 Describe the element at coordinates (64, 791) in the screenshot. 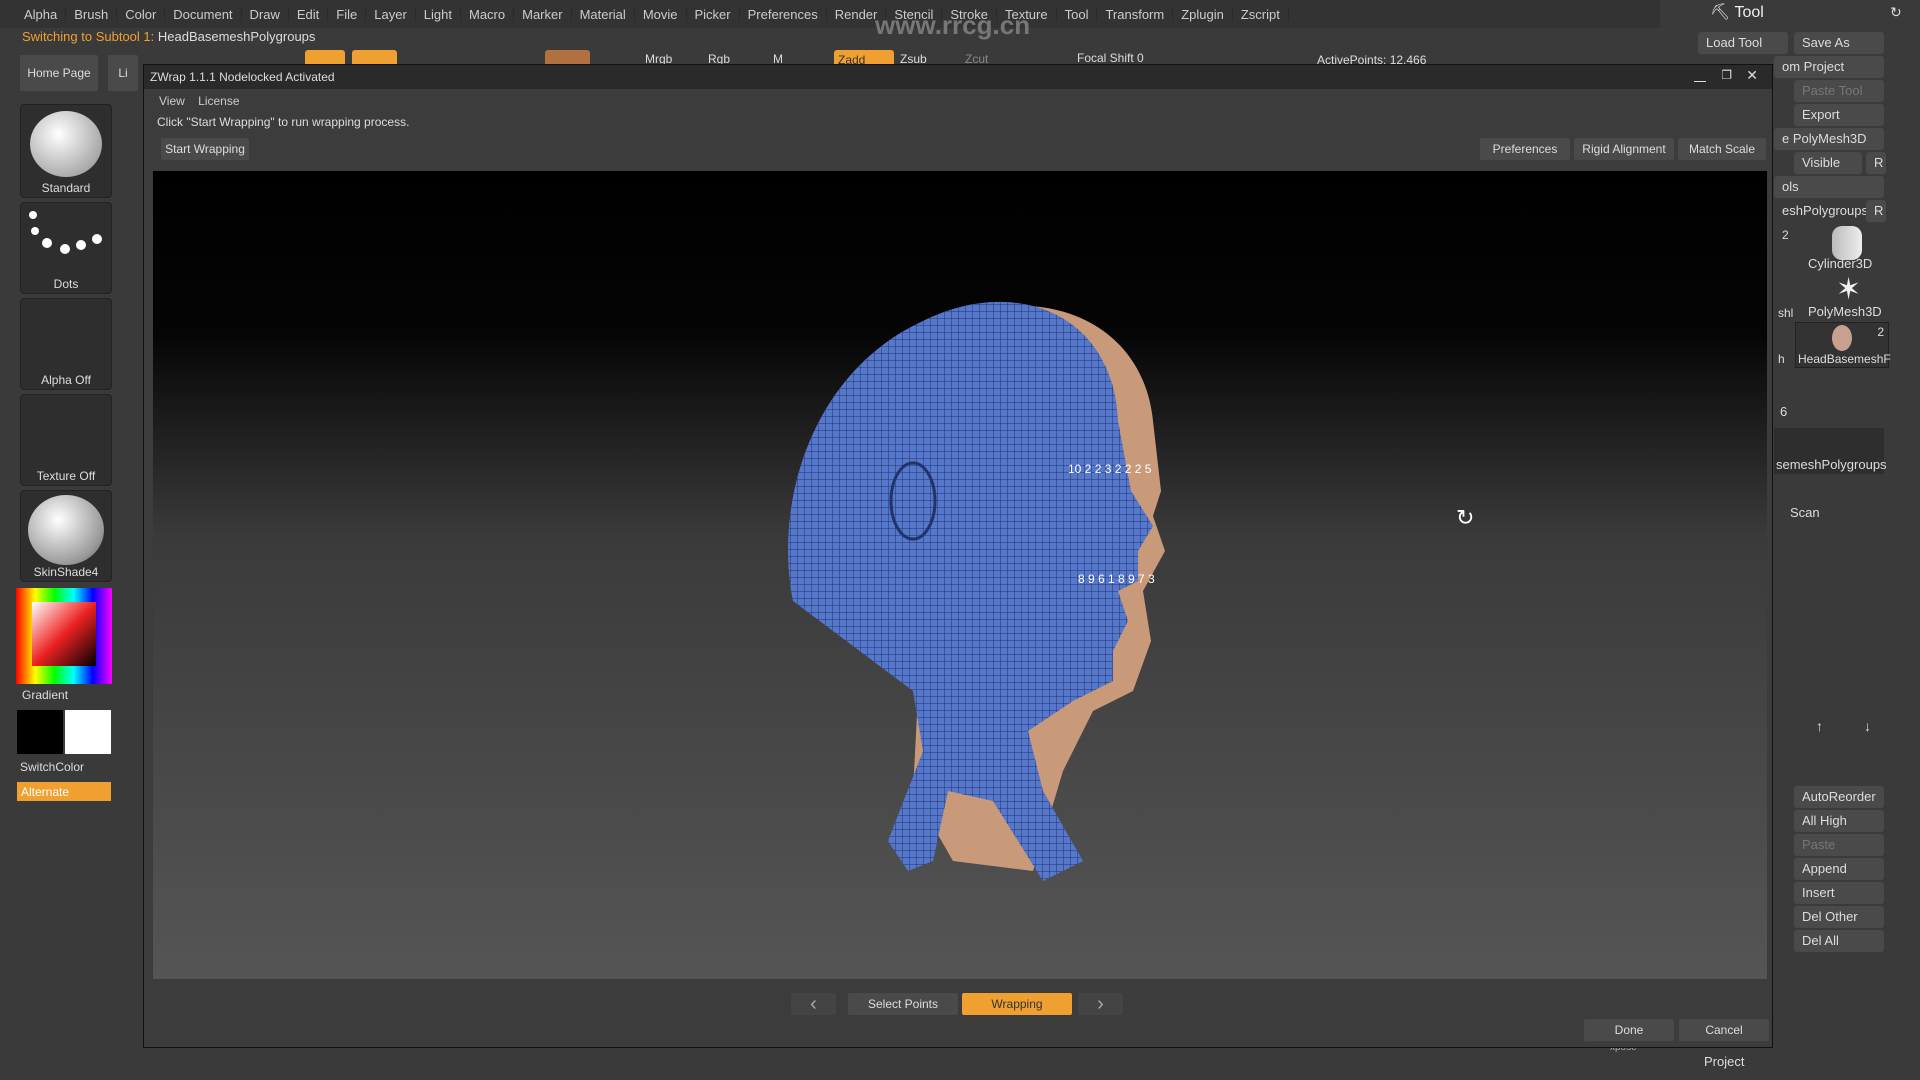

I see `alternate-button: Alternate` at that location.